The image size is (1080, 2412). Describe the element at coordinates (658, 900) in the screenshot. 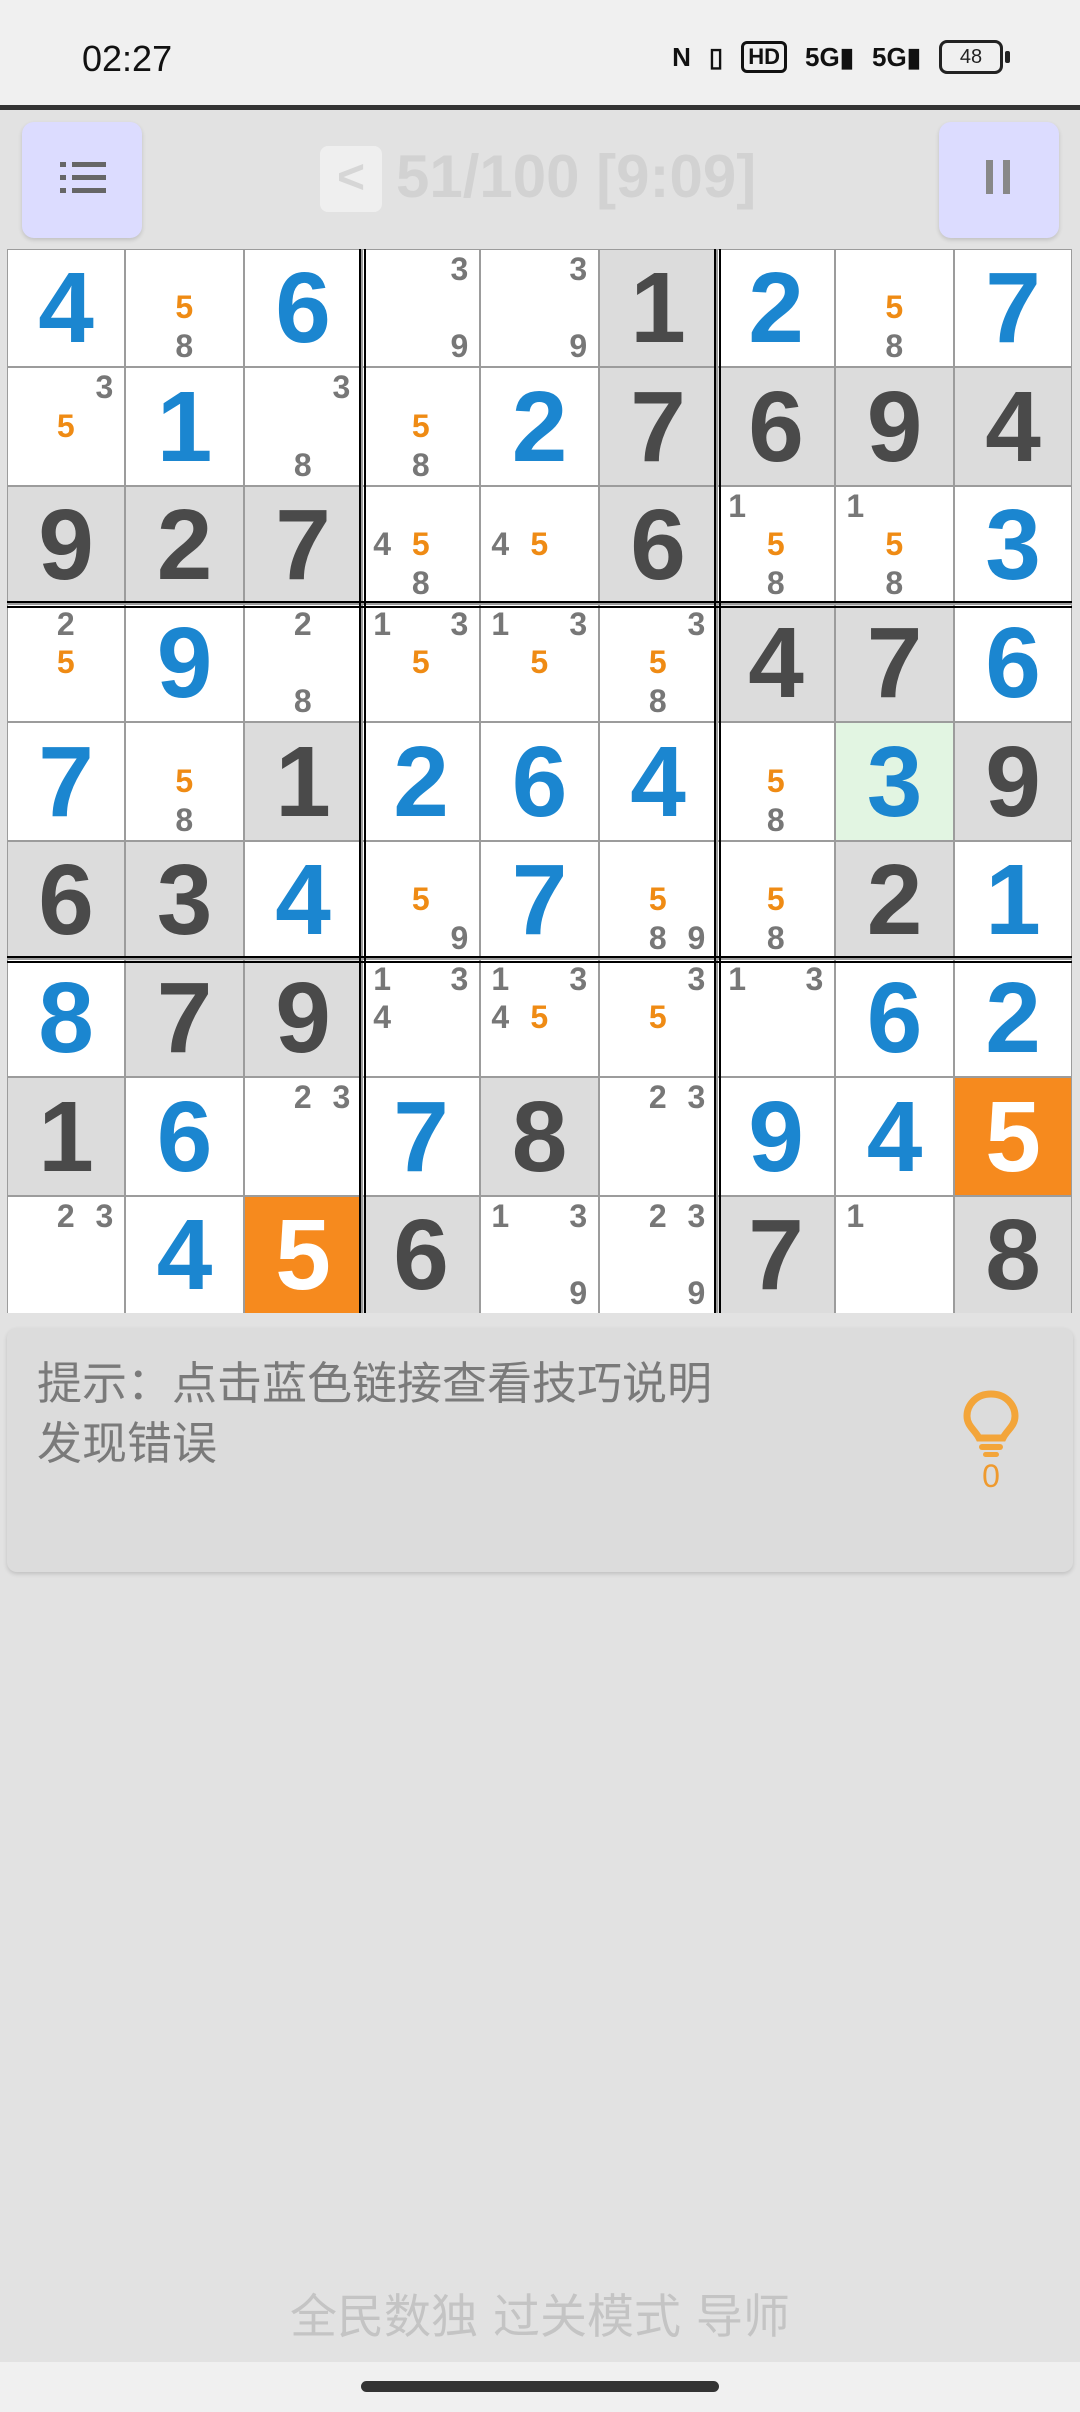

I see `cell-r6c6: 589` at that location.